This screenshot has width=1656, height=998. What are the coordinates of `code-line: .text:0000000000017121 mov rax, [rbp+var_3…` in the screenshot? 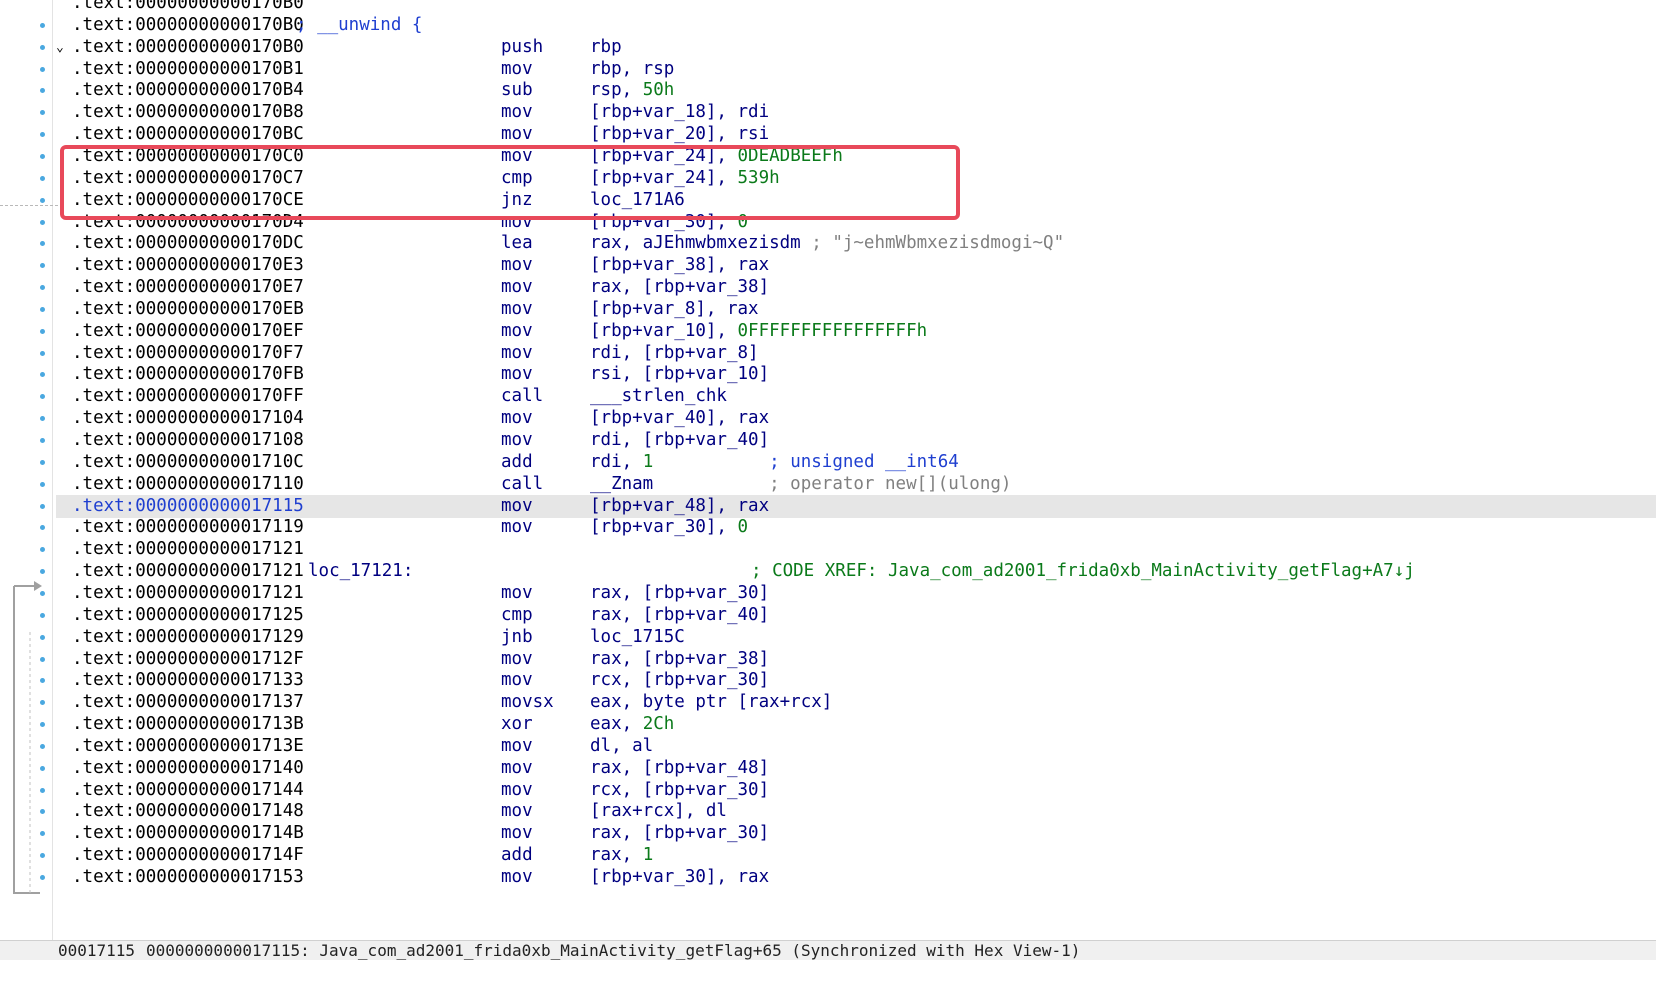 It's located at (856, 593).